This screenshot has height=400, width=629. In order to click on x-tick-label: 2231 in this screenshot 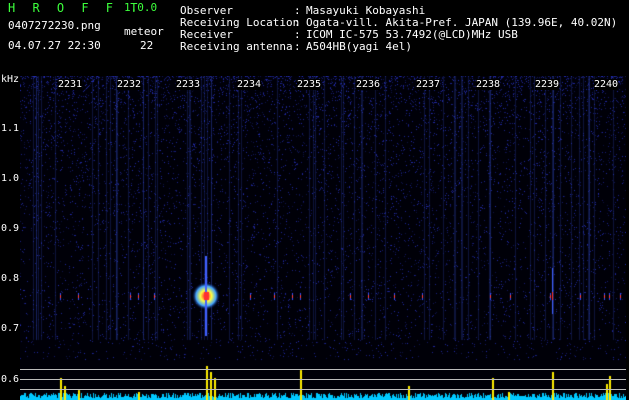, I will do `click(70, 84)`.